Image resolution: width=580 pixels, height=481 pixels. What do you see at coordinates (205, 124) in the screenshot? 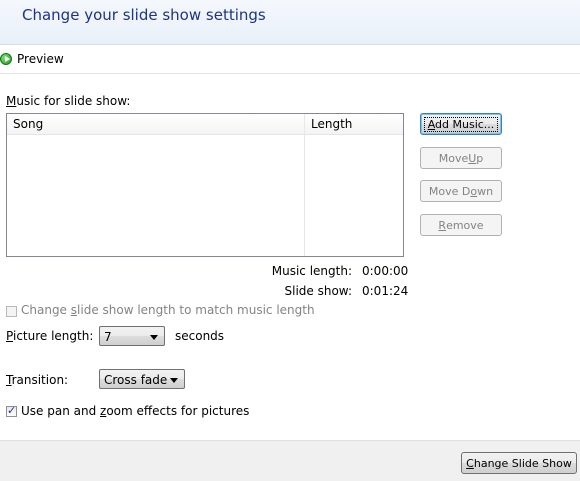
I see `music-list-header: Song Length` at bounding box center [205, 124].